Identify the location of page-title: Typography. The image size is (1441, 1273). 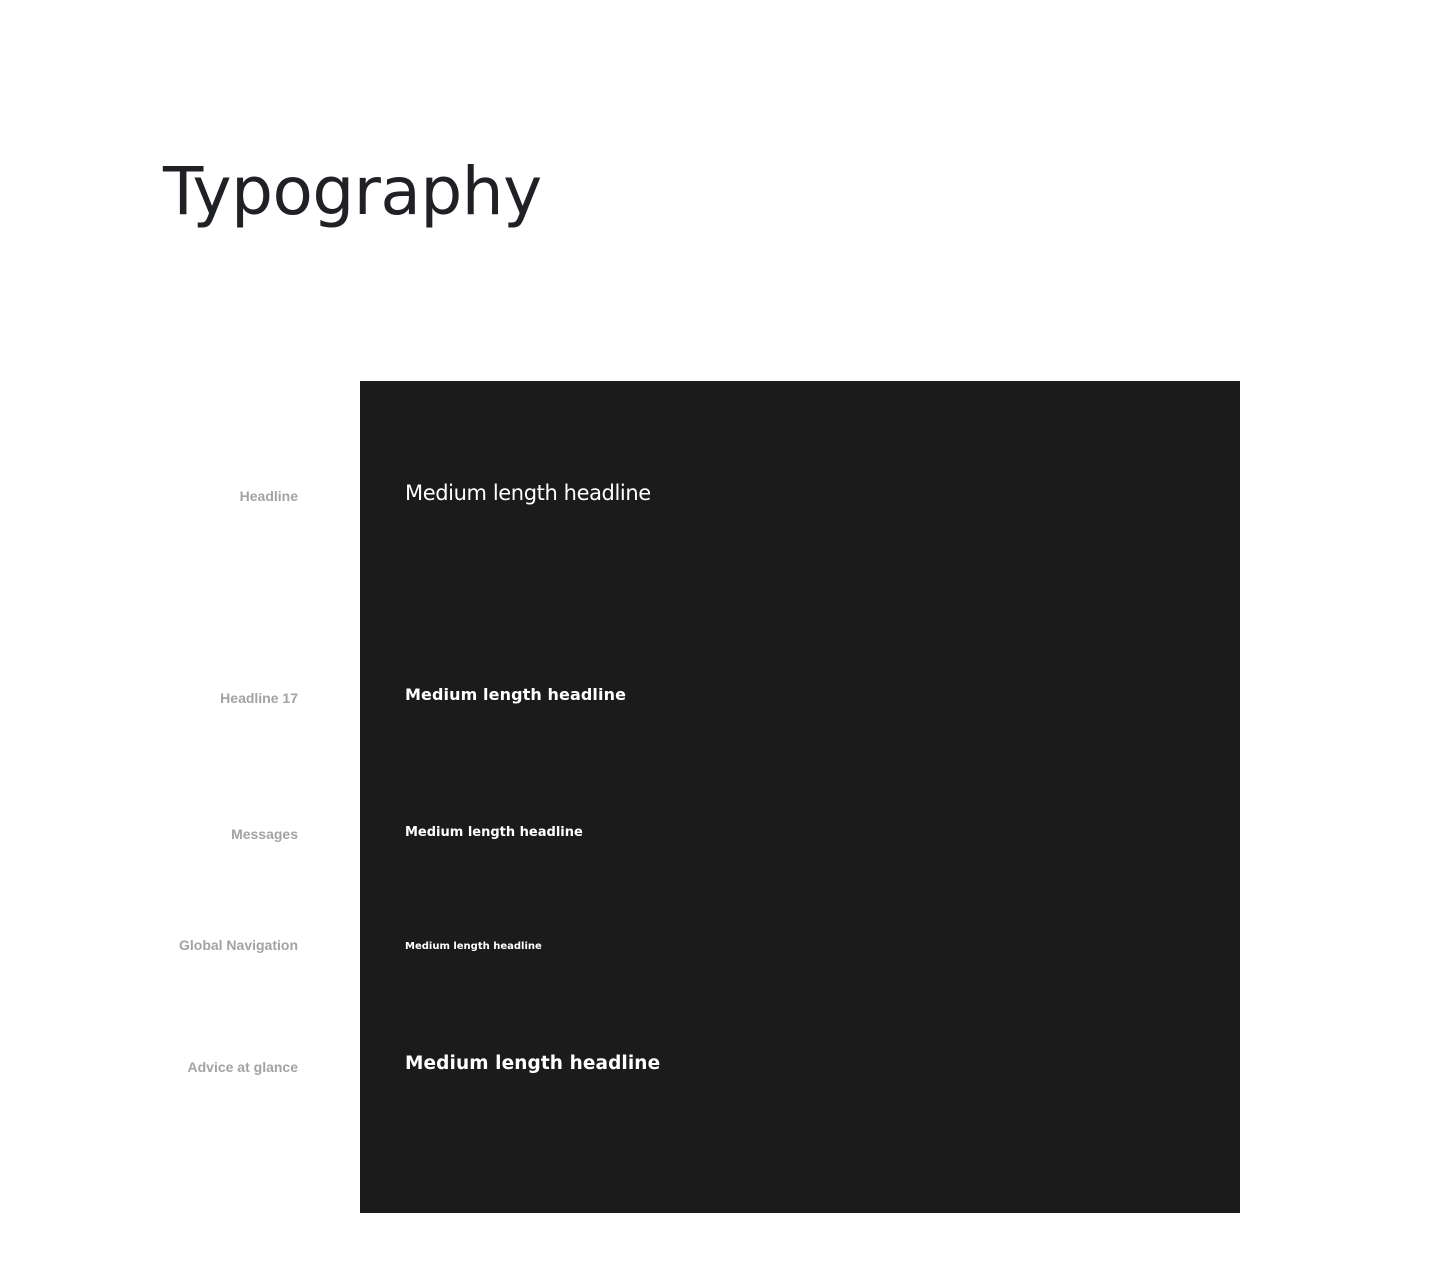
(352, 191).